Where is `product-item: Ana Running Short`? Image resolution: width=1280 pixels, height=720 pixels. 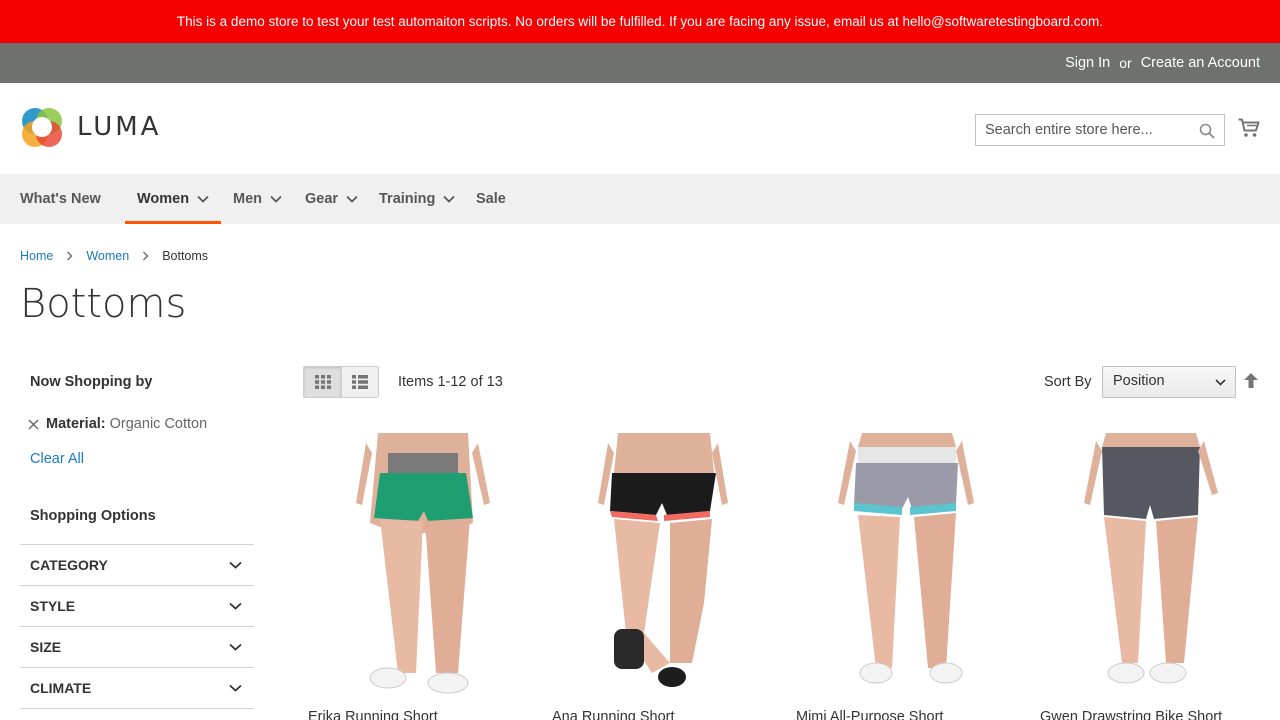
product-item: Ana Running Short is located at coordinates (666, 576).